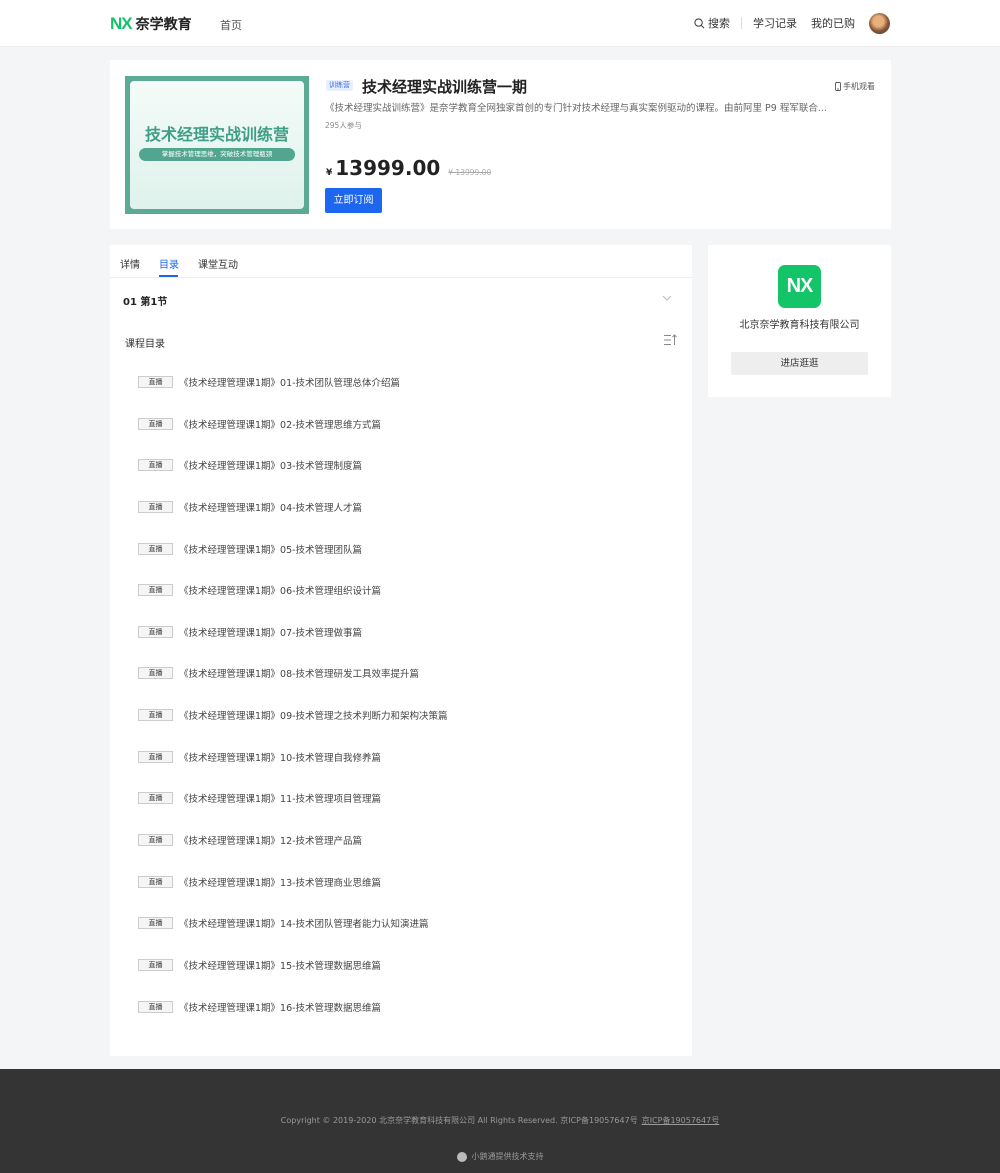 The height and width of the screenshot is (1173, 1000). I want to click on site-logo: NX 奈学教育, so click(151, 24).